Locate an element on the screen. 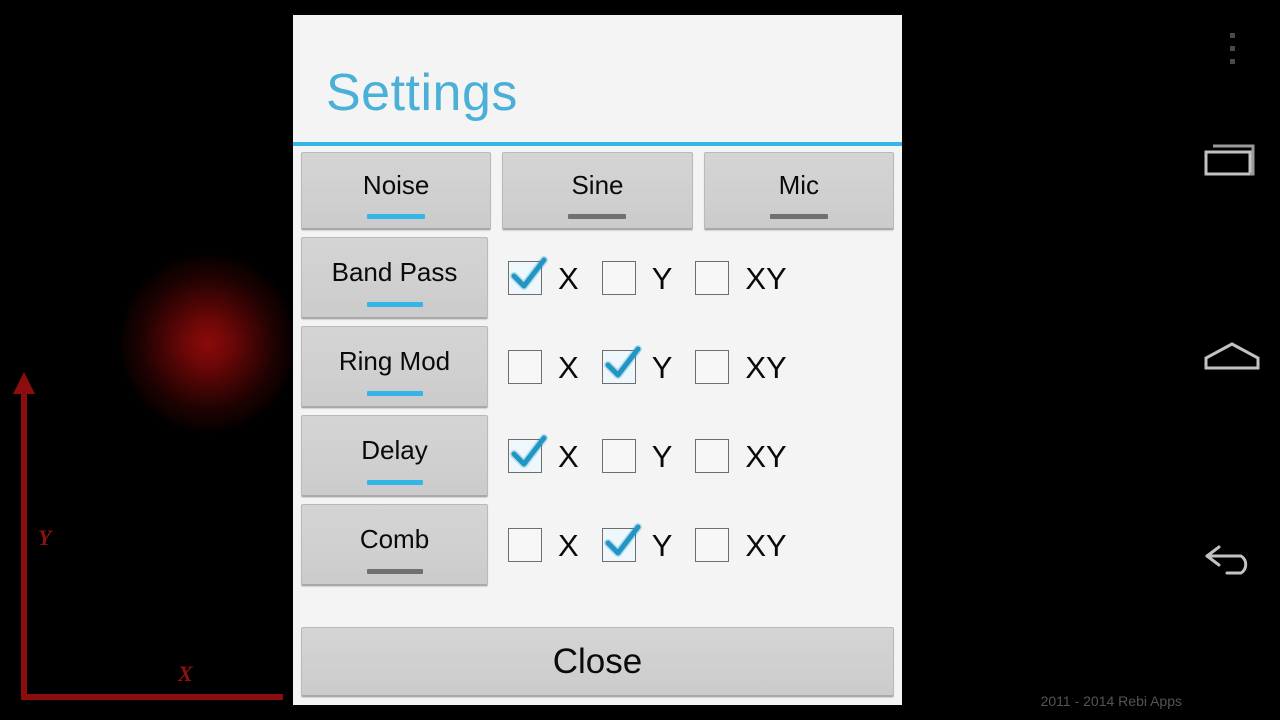  overflow-menu-button is located at coordinates (1232, 48).